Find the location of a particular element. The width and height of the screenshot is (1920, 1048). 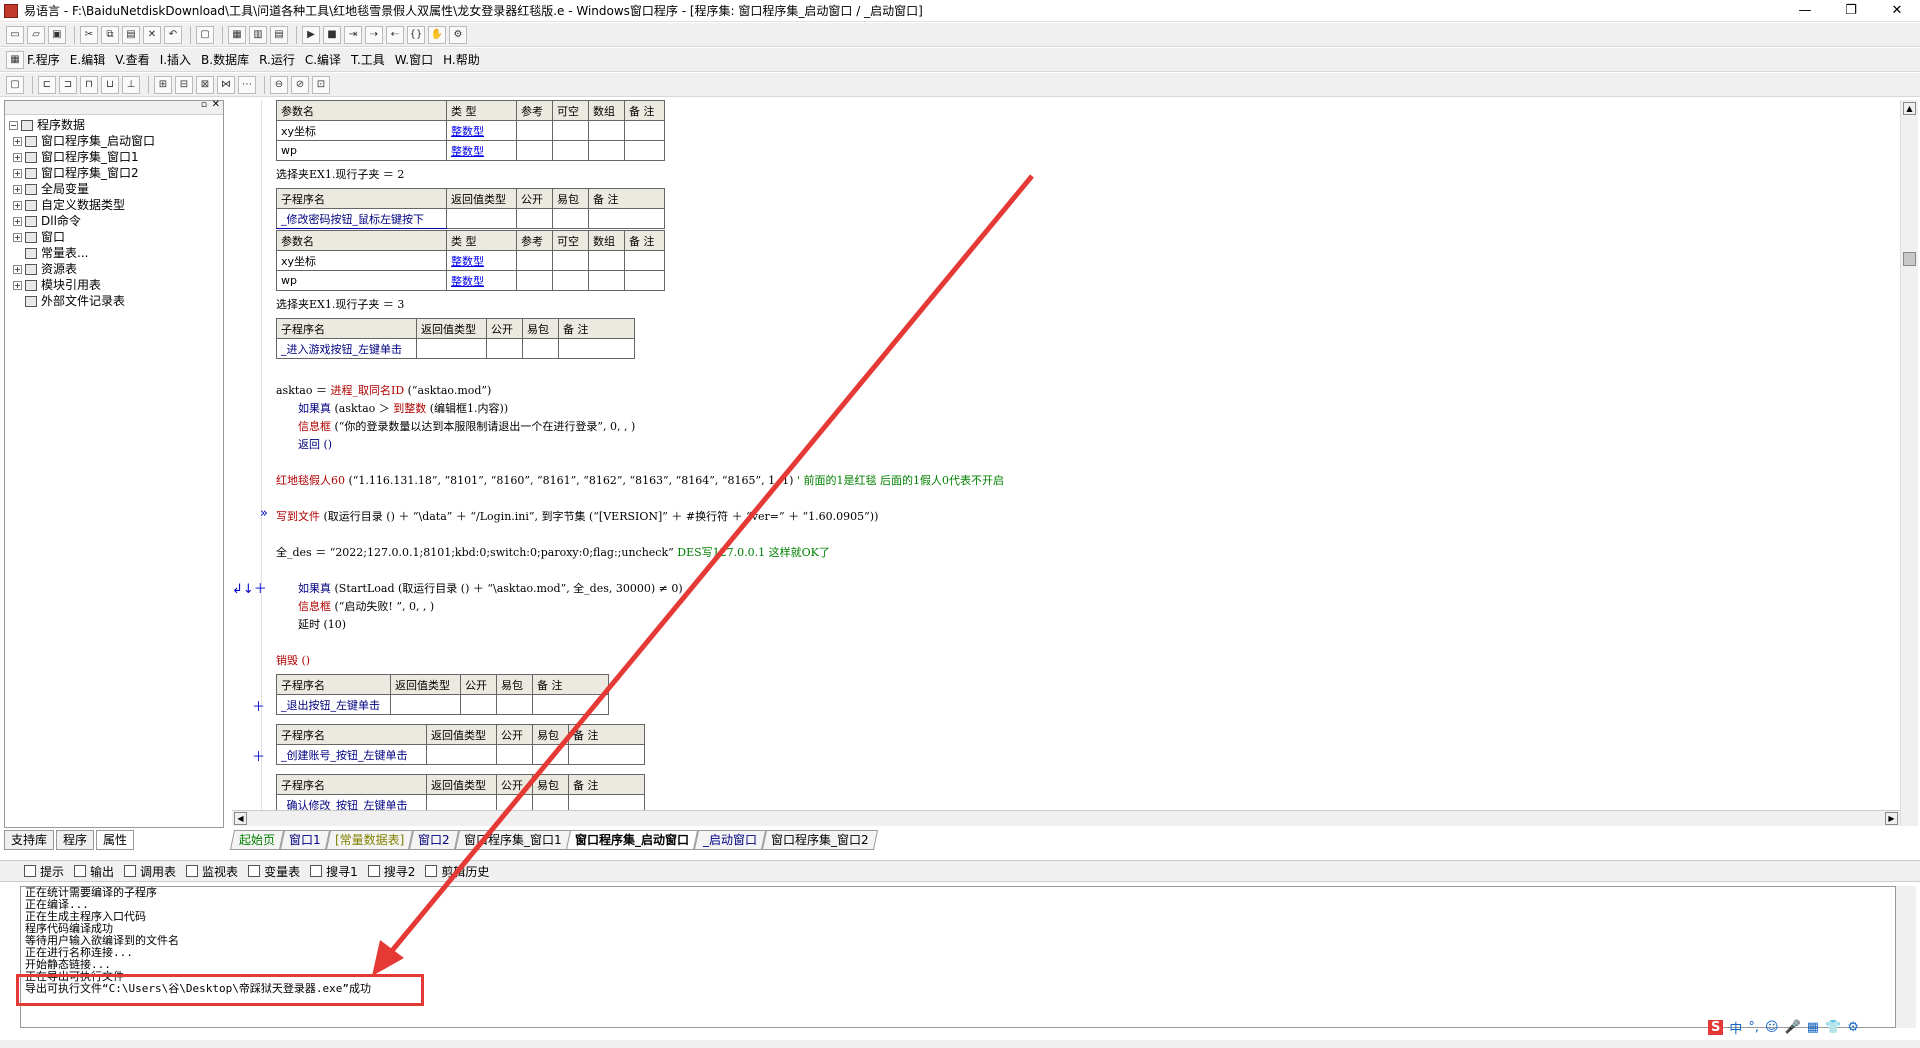

tab-clip-history: 剪辑历史 is located at coordinates (457, 871).